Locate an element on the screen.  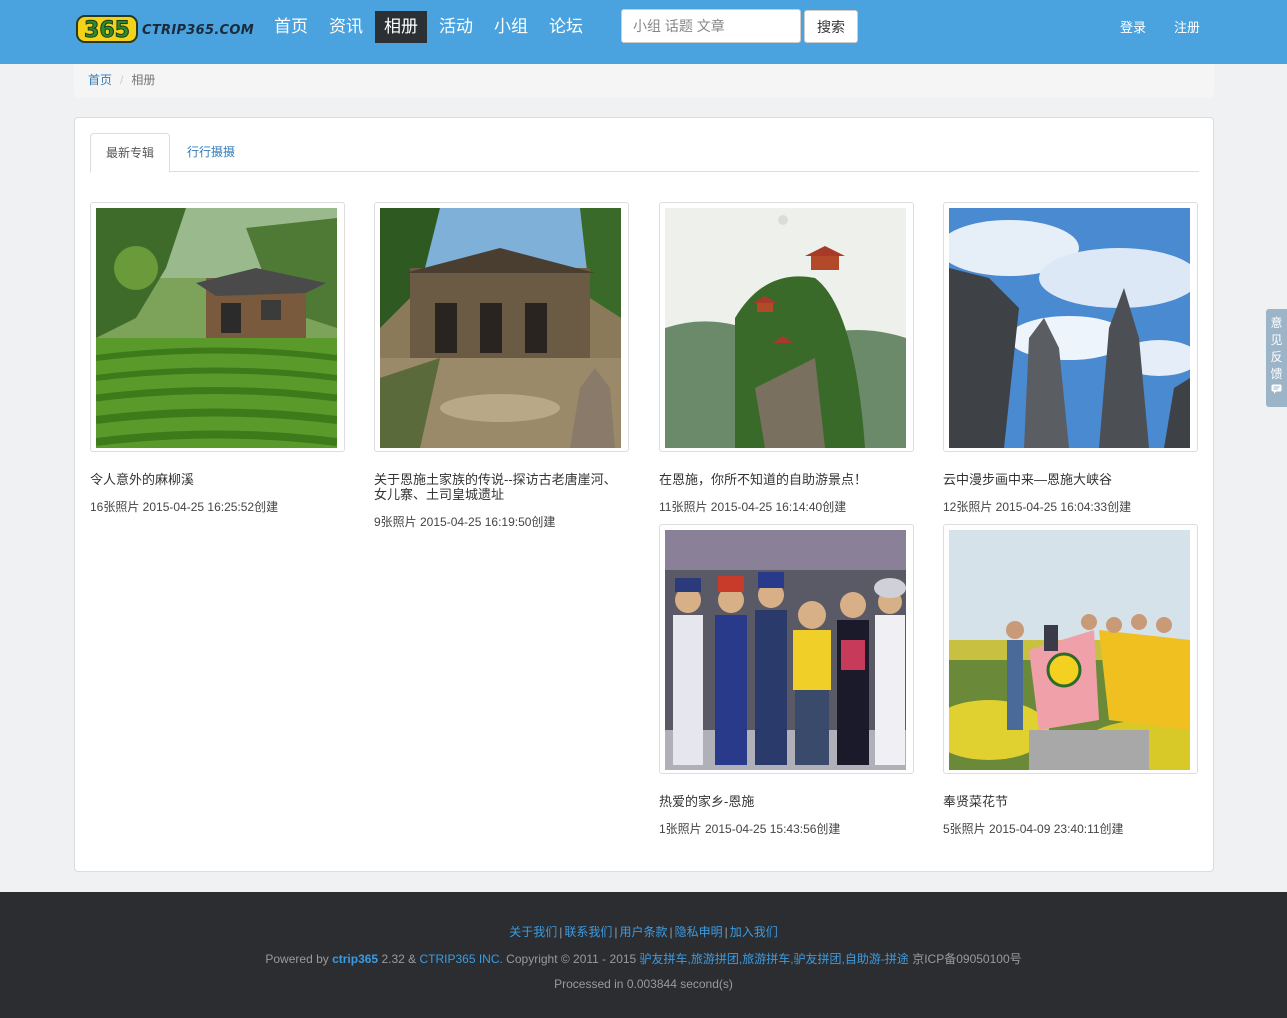
feedback-char: 意 is located at coordinates (1276, 323).